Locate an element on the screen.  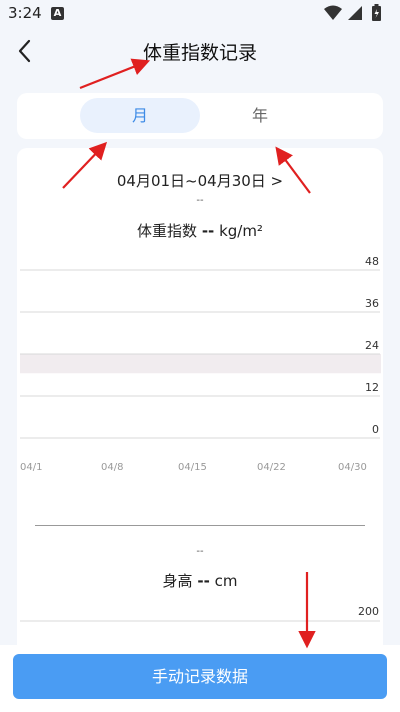
y-tick-label: 24 is located at coordinates (372, 345).